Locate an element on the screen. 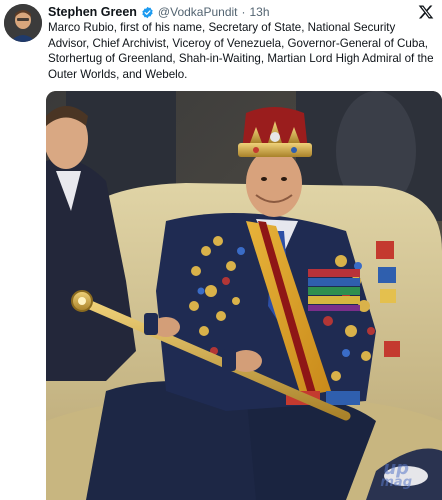 The width and height of the screenshot is (442, 500). author-display-name: Stephen Green is located at coordinates (92, 12).